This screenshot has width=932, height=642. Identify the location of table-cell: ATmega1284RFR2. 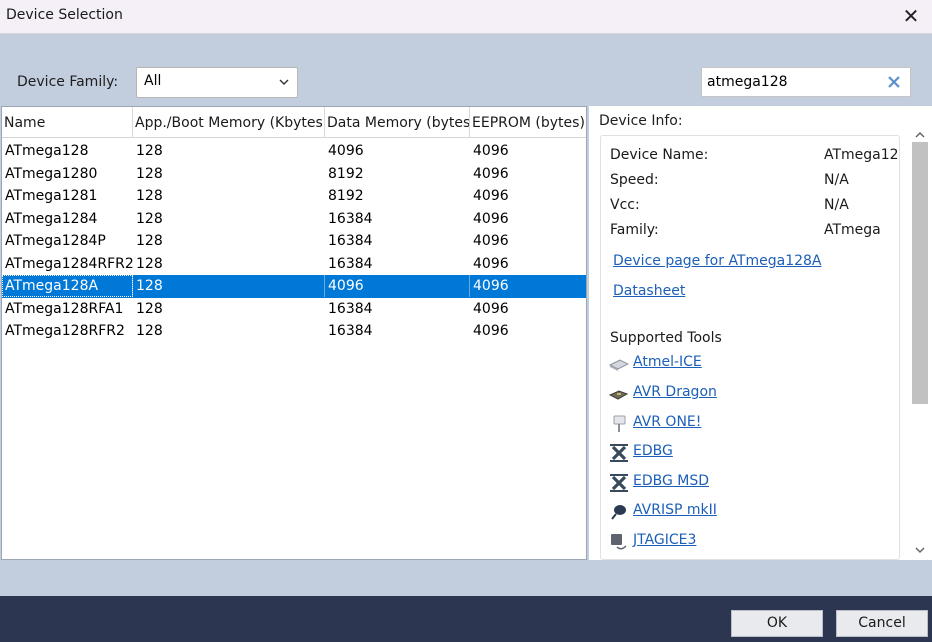
(69, 263).